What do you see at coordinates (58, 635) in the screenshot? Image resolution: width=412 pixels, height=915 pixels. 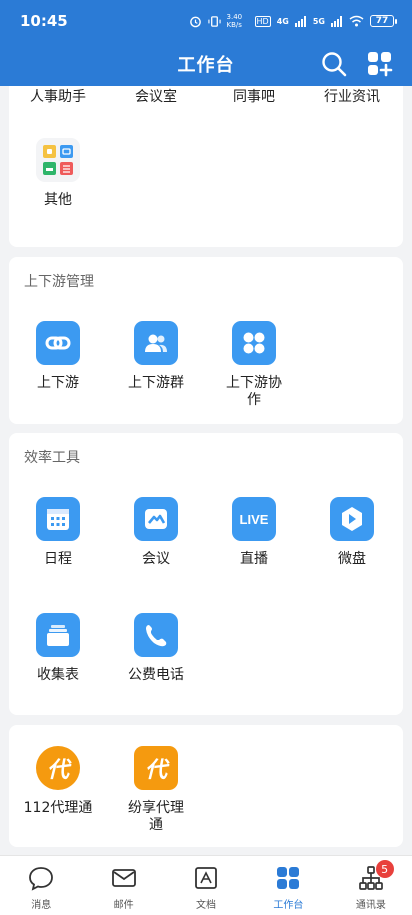 I see `form-icon` at bounding box center [58, 635].